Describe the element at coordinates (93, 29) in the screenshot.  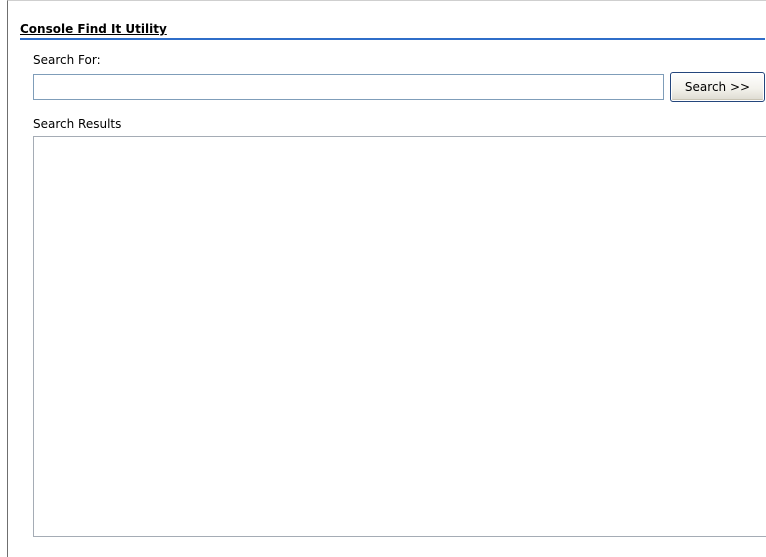
I see `panel-title: Console Find It Utility` at that location.